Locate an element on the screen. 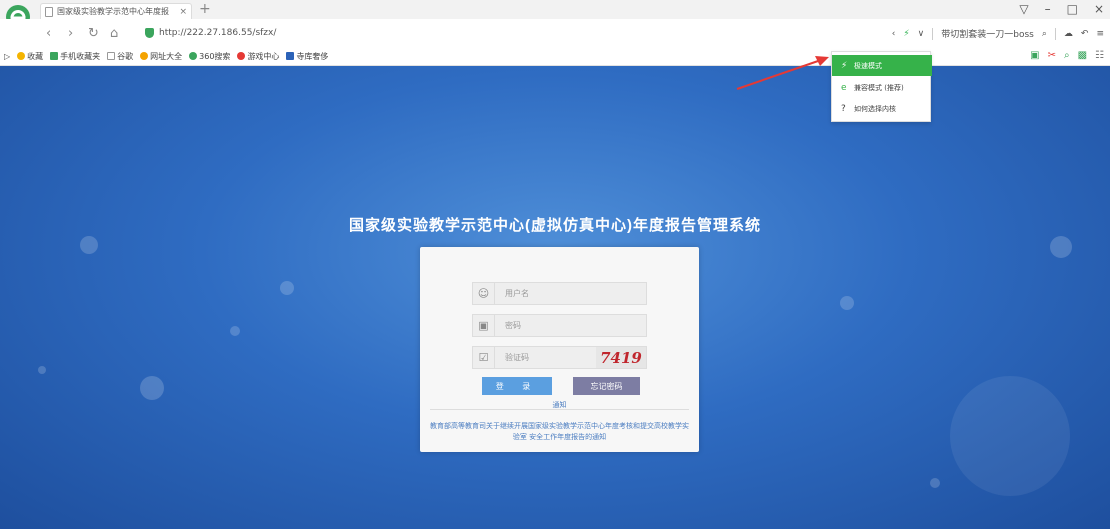 This screenshot has width=1110, height=529. bookmark-item: 寺库奢侈 is located at coordinates (307, 56).